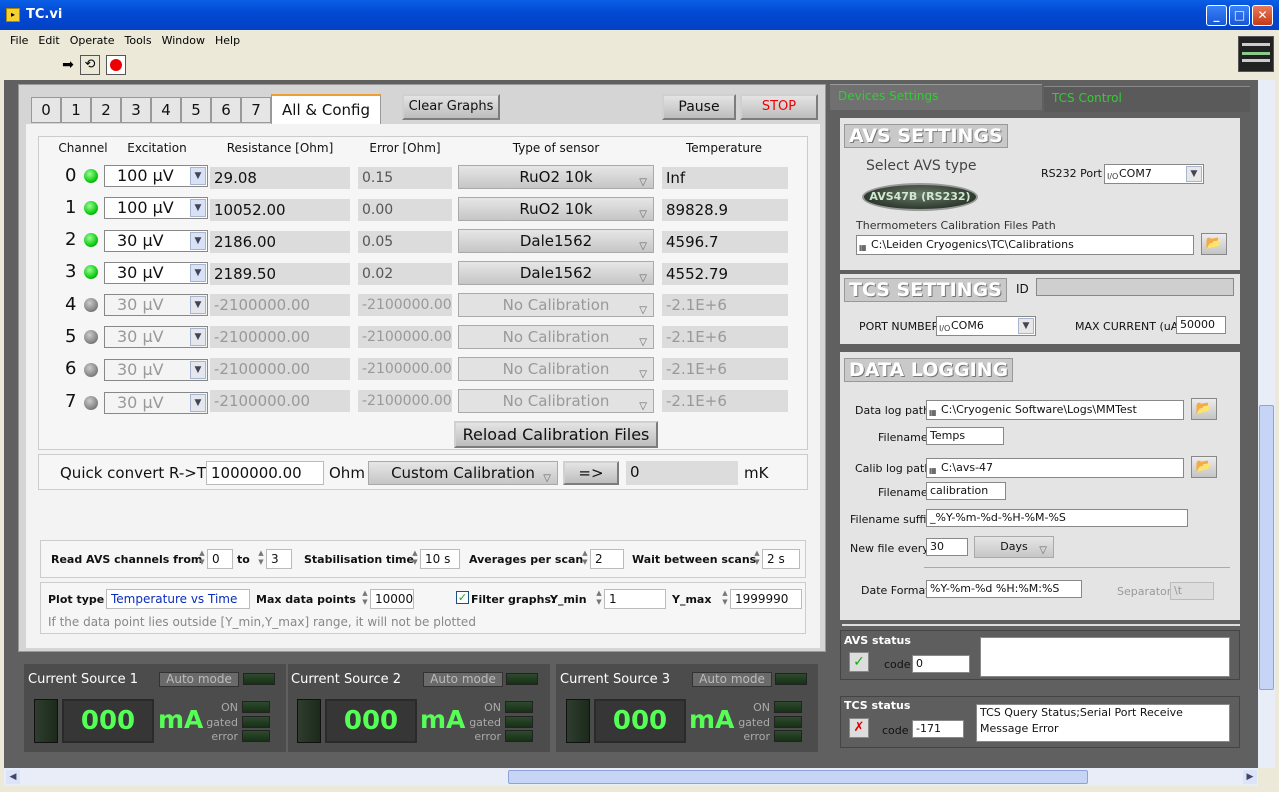 Image resolution: width=1279 pixels, height=792 pixels. What do you see at coordinates (462, 597) in the screenshot?
I see `filter-checkbox: ✓` at bounding box center [462, 597].